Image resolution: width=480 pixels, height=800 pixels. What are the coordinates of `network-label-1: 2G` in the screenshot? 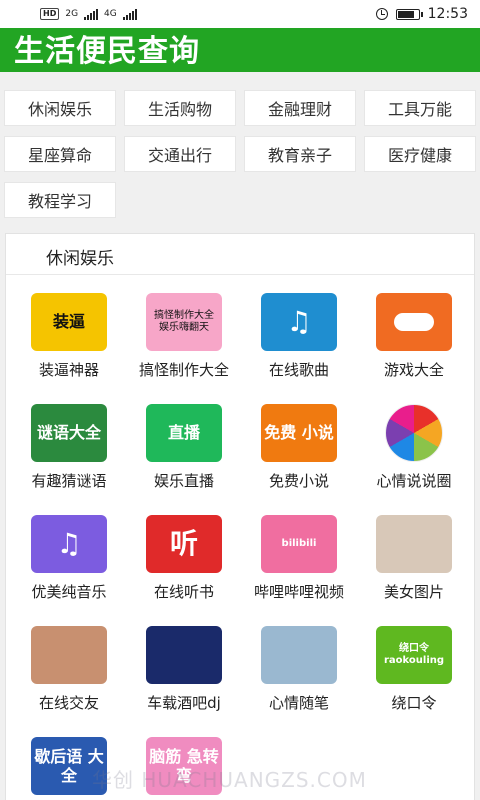 It's located at (72, 14).